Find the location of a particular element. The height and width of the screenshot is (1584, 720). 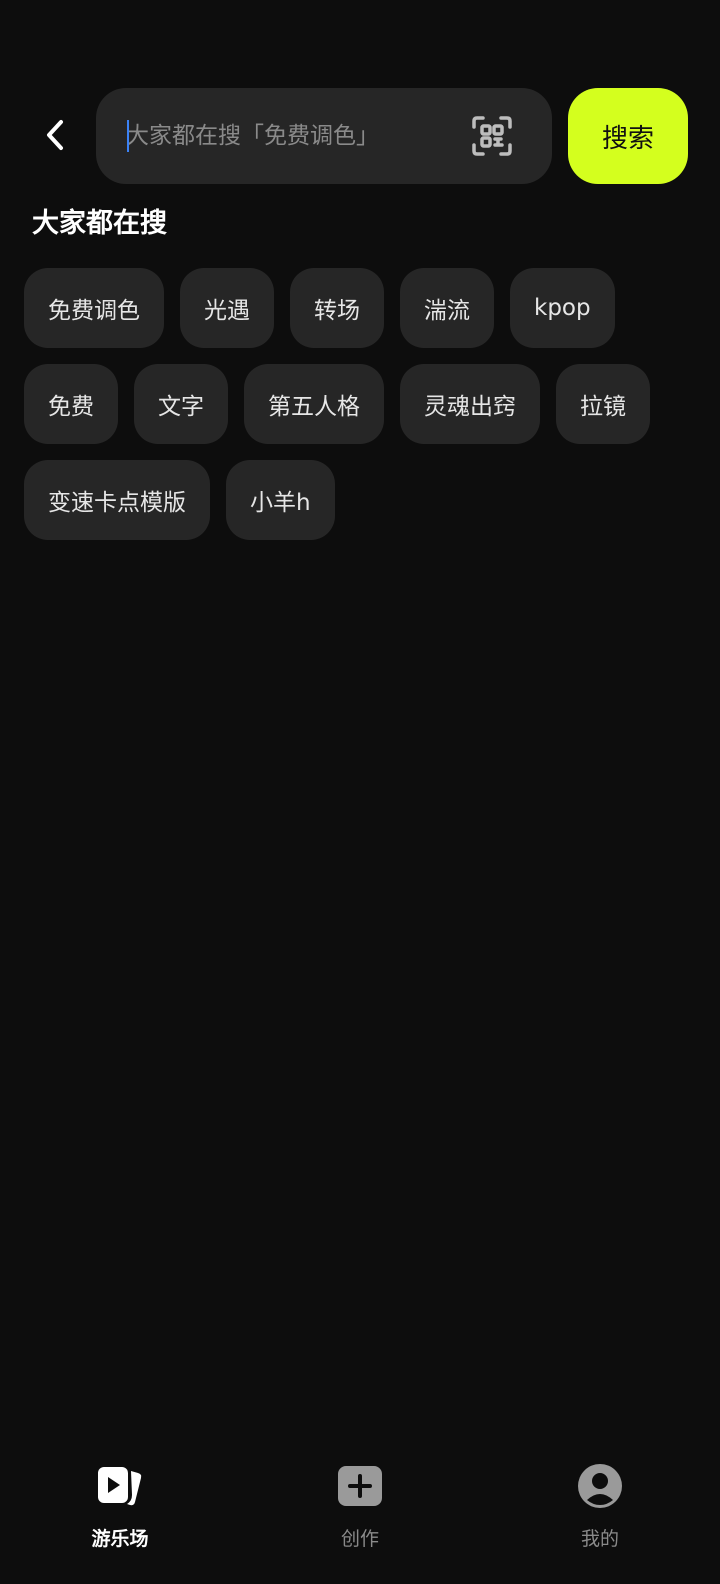

nav-label: 游乐场 is located at coordinates (120, 1539).